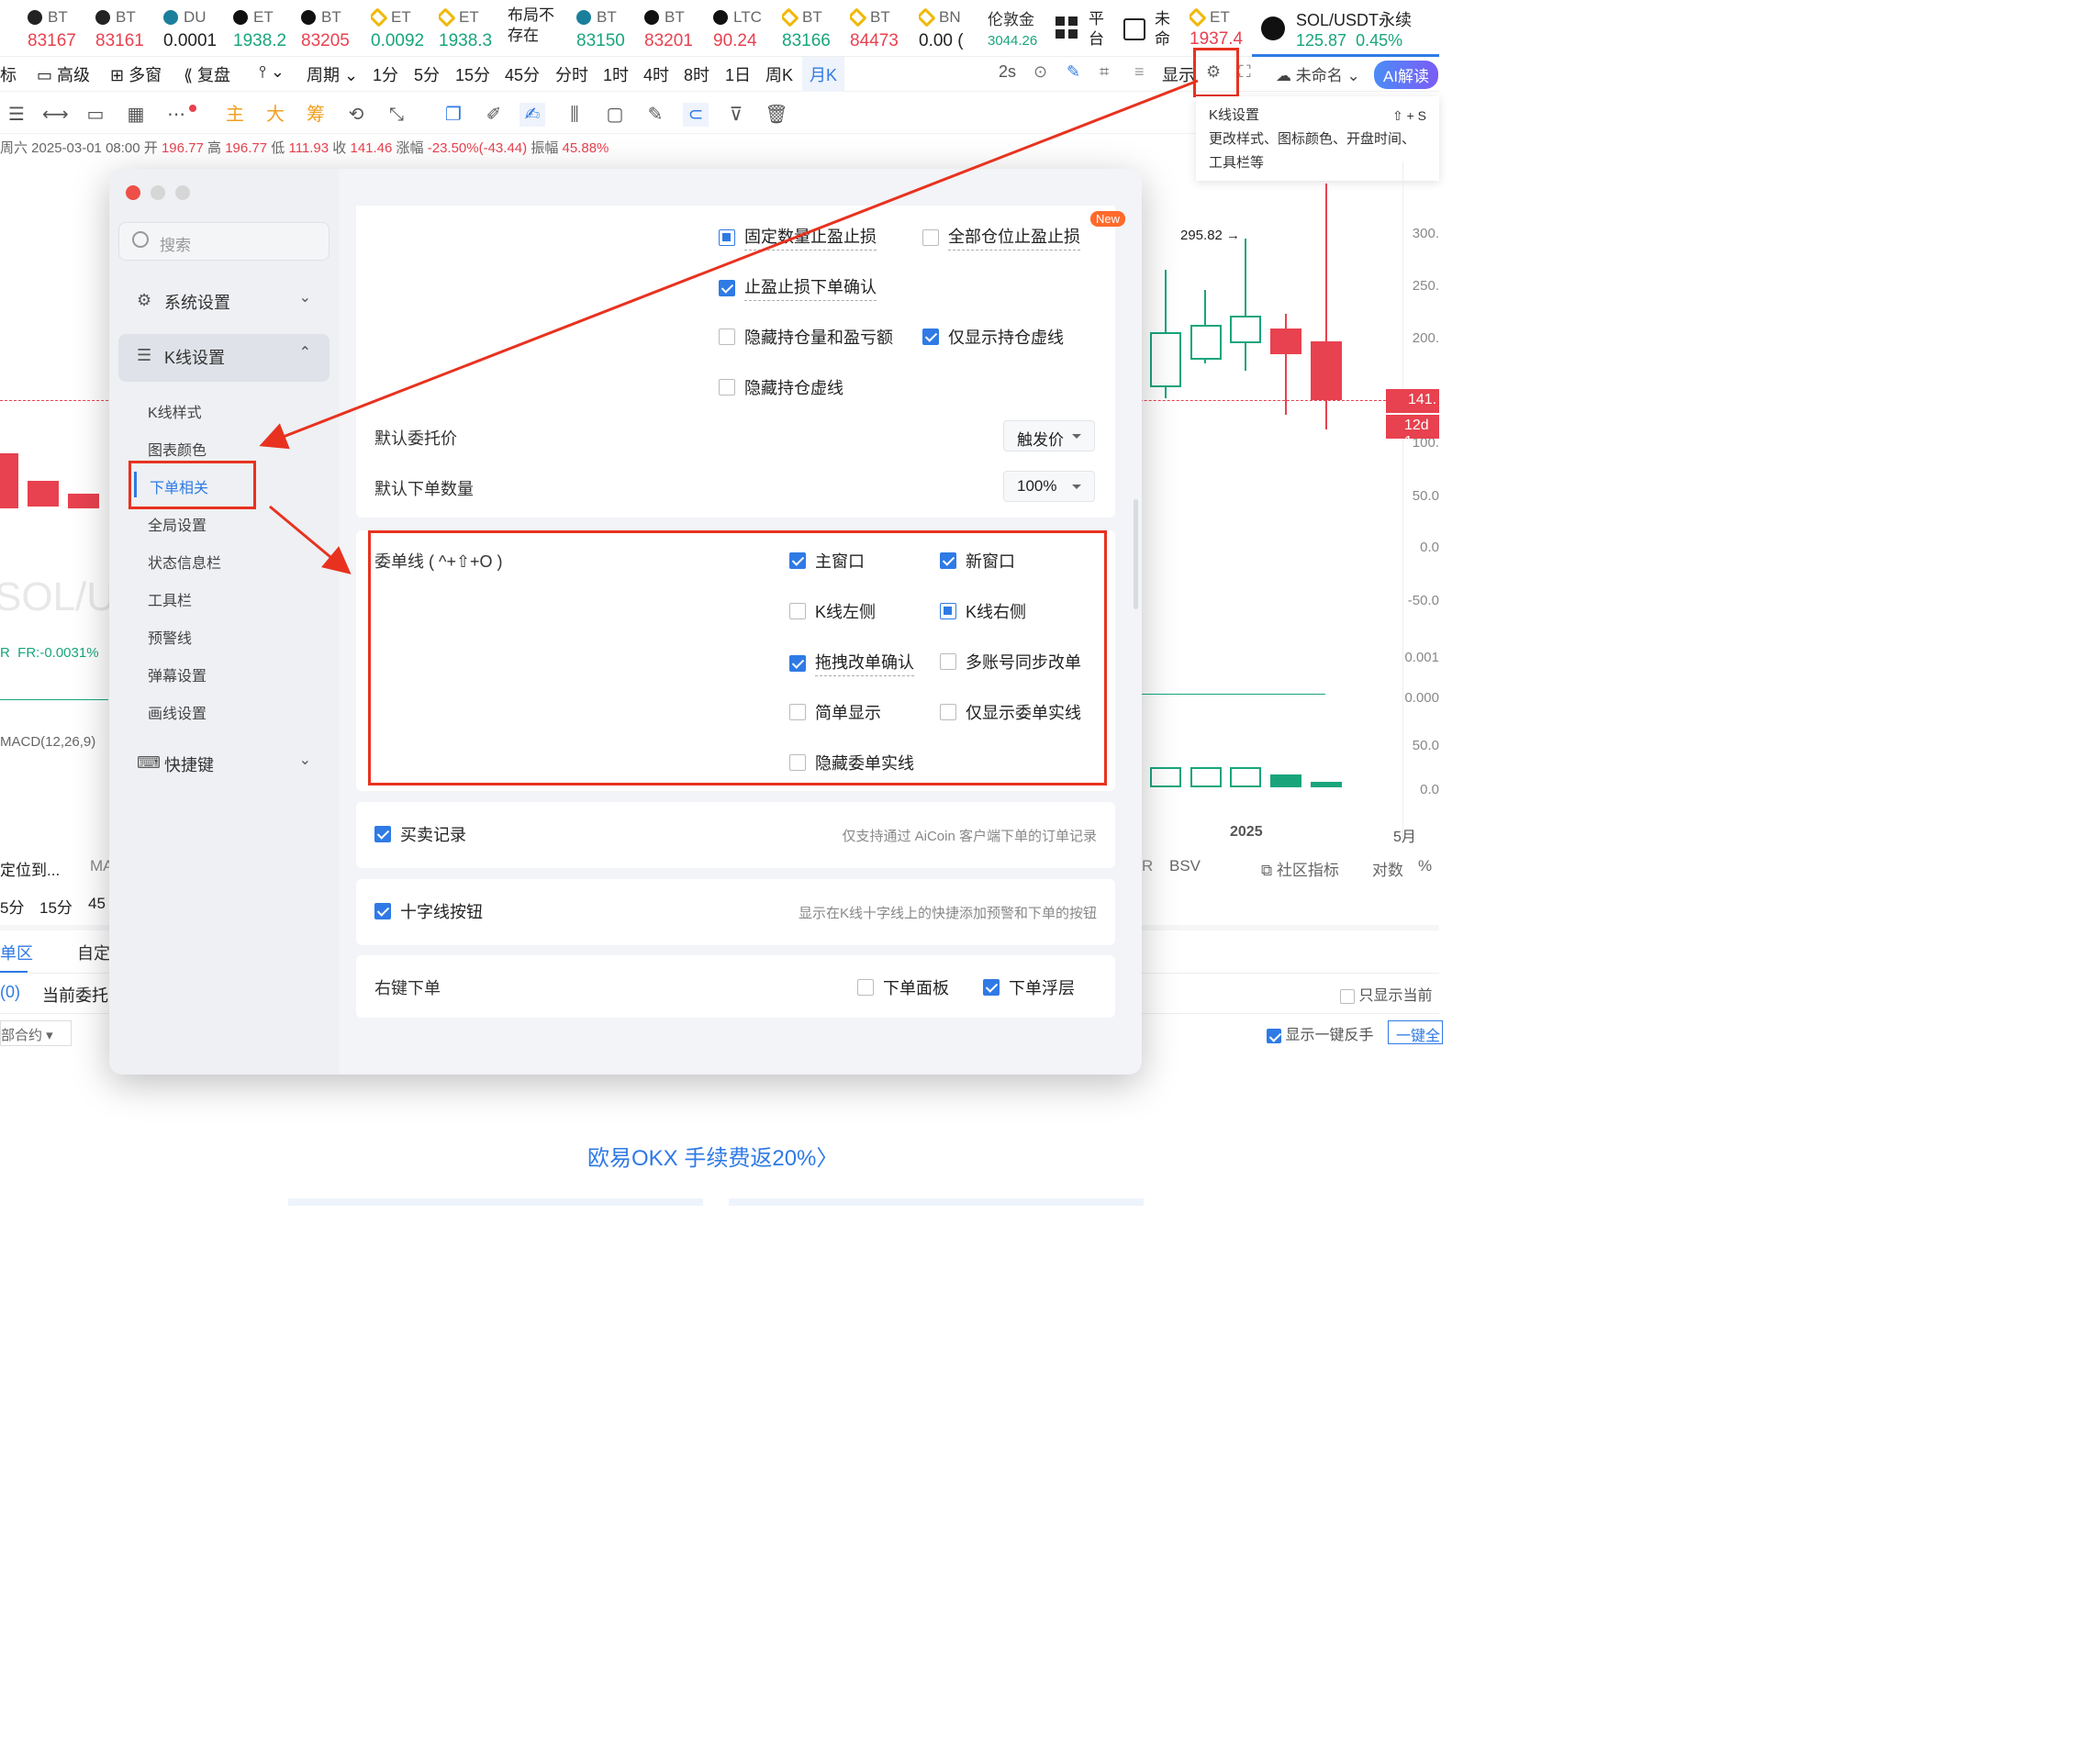  What do you see at coordinates (729, 264) in the screenshot?
I see `arrow-to-sidebar` at bounding box center [729, 264].